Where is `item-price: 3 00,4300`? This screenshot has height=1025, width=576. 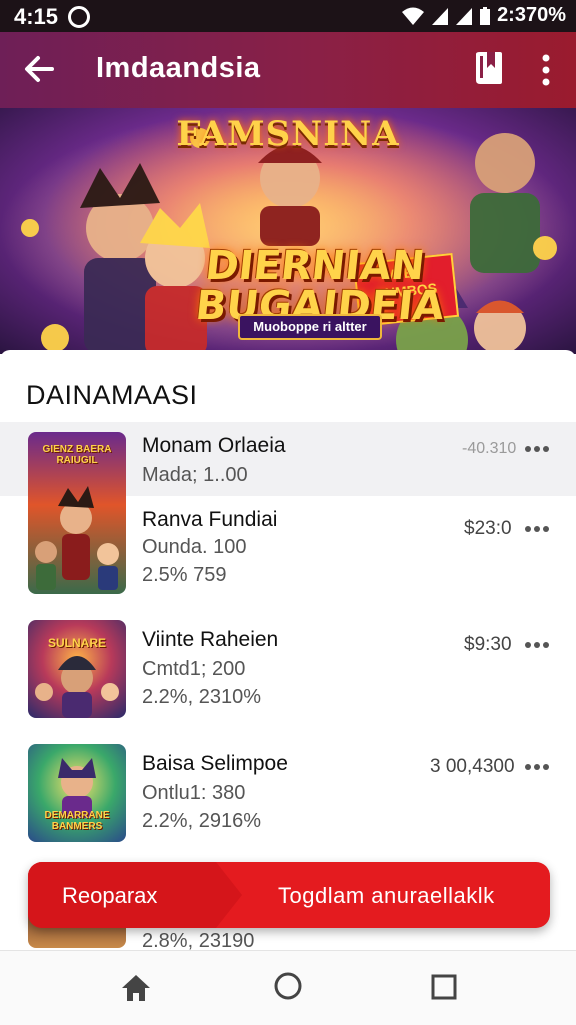 item-price: 3 00,4300 is located at coordinates (472, 766).